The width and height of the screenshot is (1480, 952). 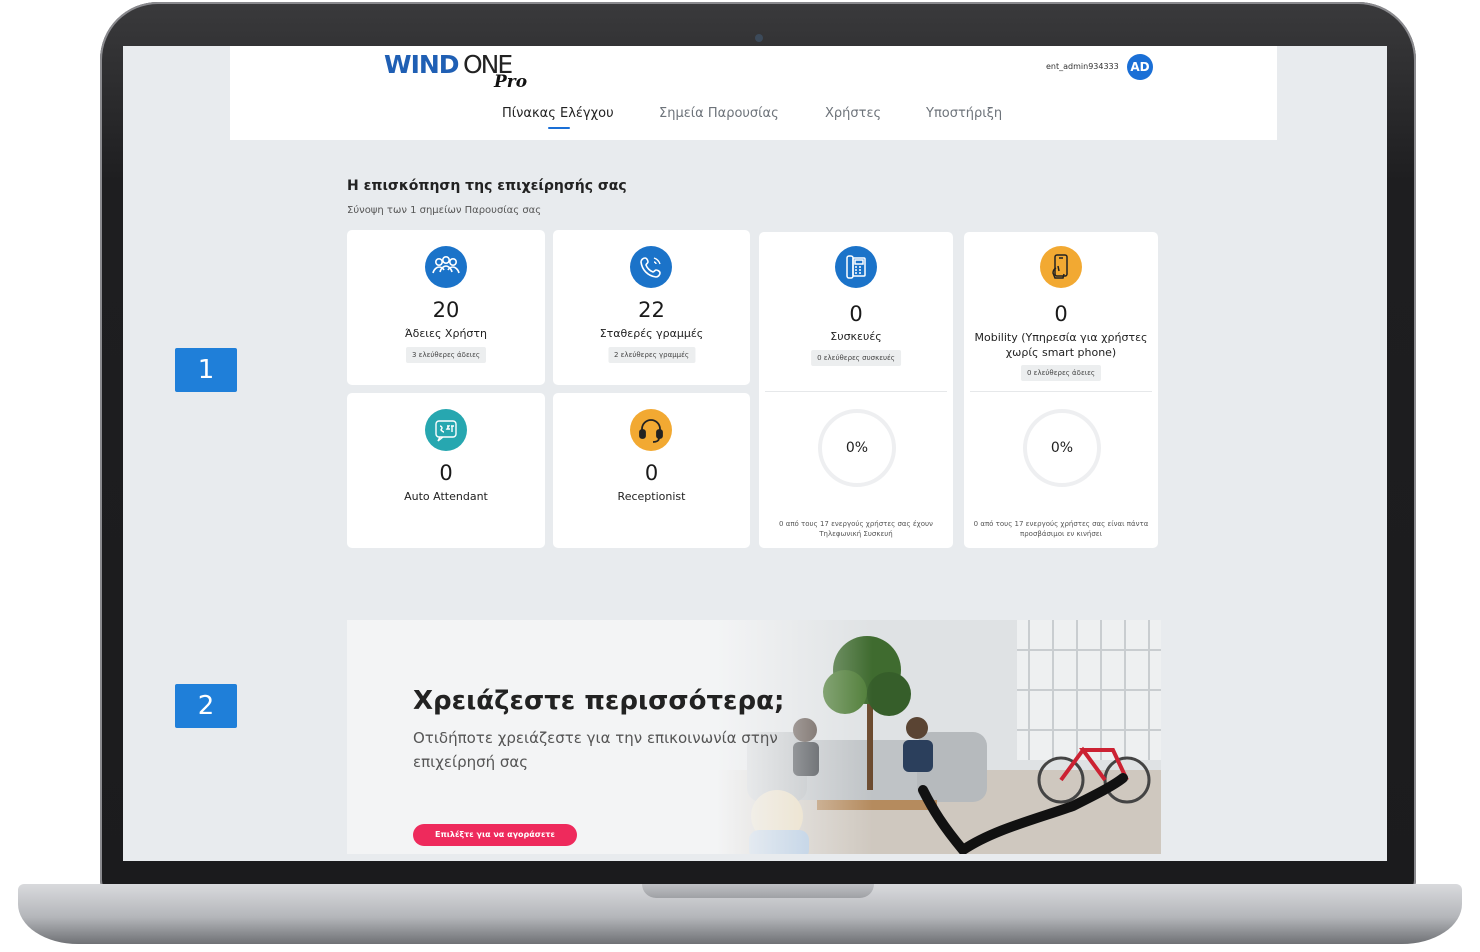 I want to click on devices-value: 0, so click(x=856, y=314).